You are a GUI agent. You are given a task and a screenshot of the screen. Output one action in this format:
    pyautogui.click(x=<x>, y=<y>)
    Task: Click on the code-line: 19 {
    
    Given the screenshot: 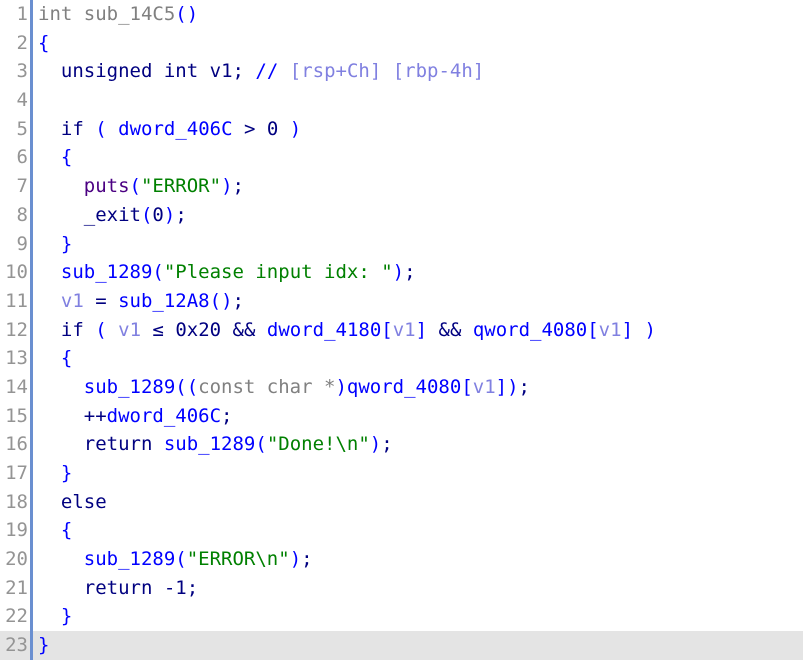 What is the action you would take?
    pyautogui.click(x=401, y=531)
    